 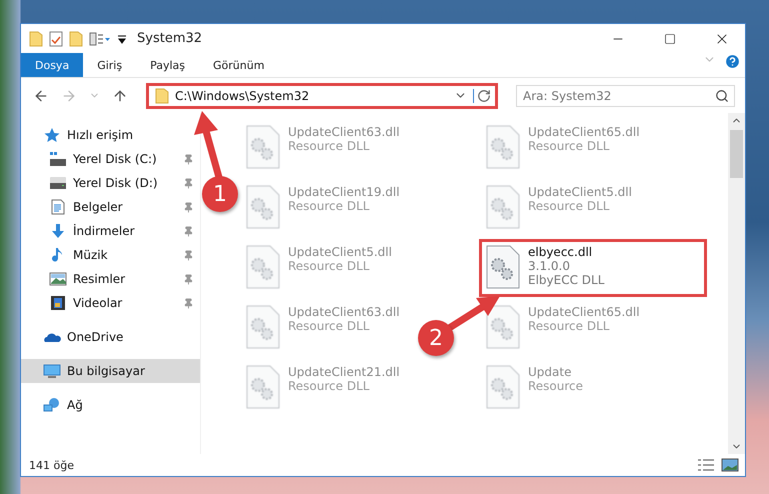 What do you see at coordinates (52, 65) in the screenshot?
I see `ribbon-tab: Dosya` at bounding box center [52, 65].